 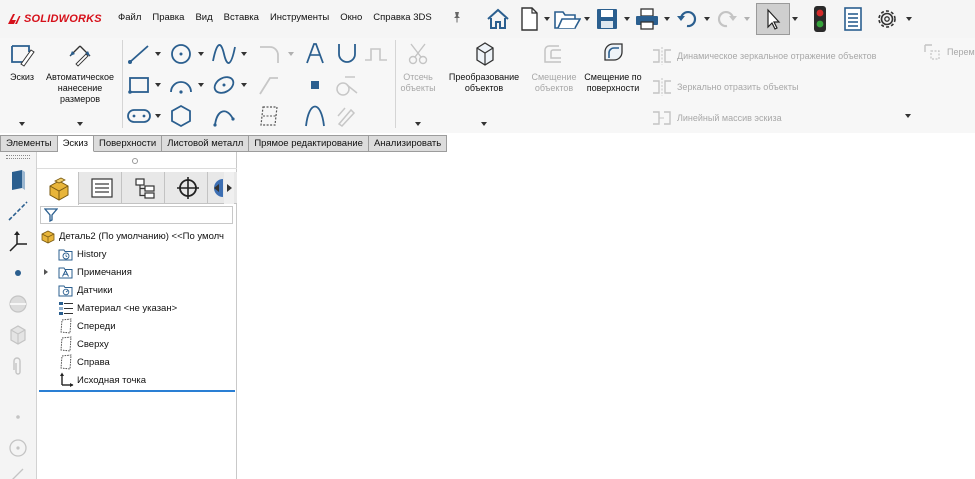 What do you see at coordinates (59, 188) in the screenshot?
I see `feature-manager-tab` at bounding box center [59, 188].